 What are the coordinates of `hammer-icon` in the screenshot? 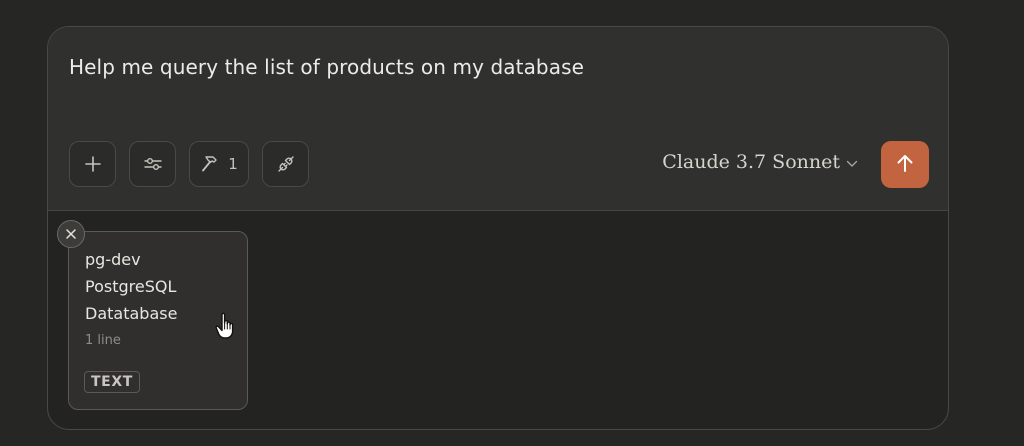 It's located at (211, 164).